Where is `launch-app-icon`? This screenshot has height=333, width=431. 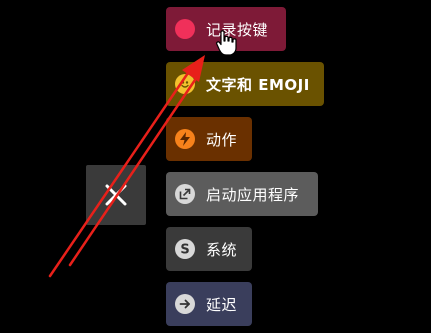
launch-app-icon is located at coordinates (185, 194).